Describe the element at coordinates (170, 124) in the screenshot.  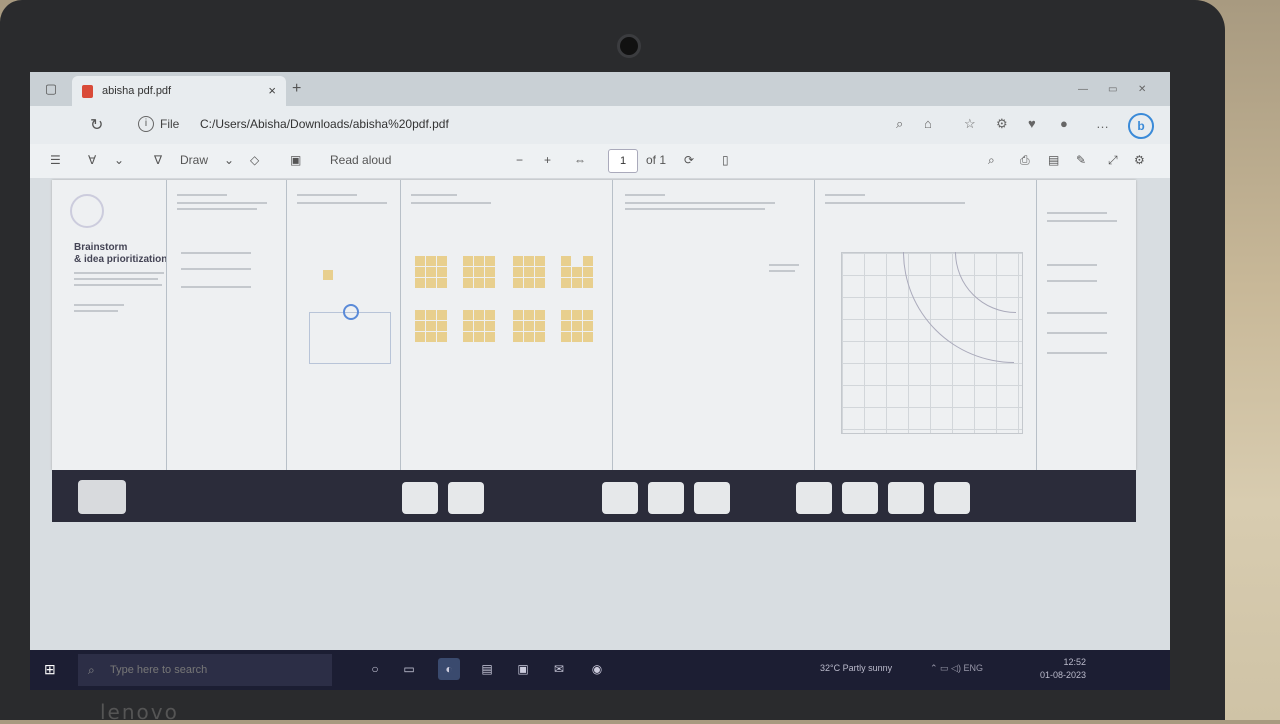
I see `address-label: File` at that location.